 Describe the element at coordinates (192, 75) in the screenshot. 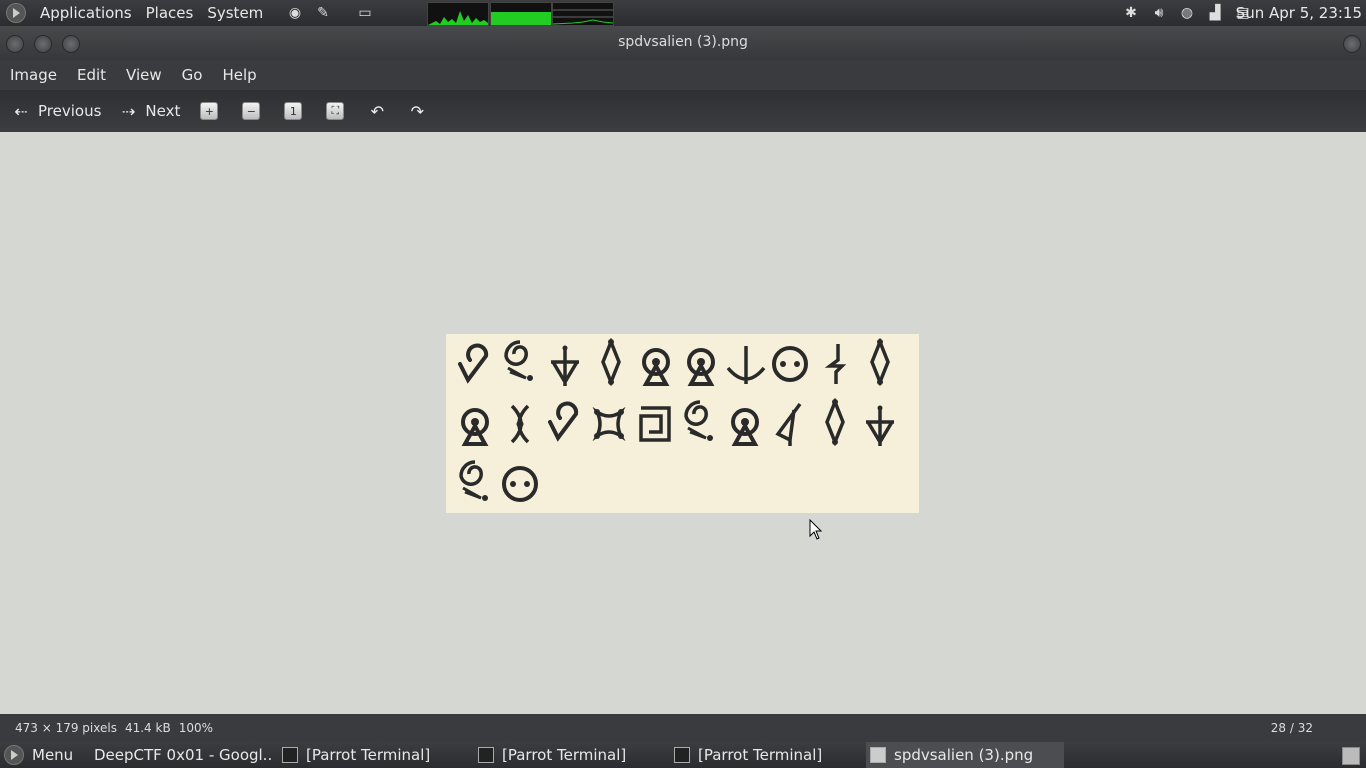

I see `menu-go: Go` at that location.